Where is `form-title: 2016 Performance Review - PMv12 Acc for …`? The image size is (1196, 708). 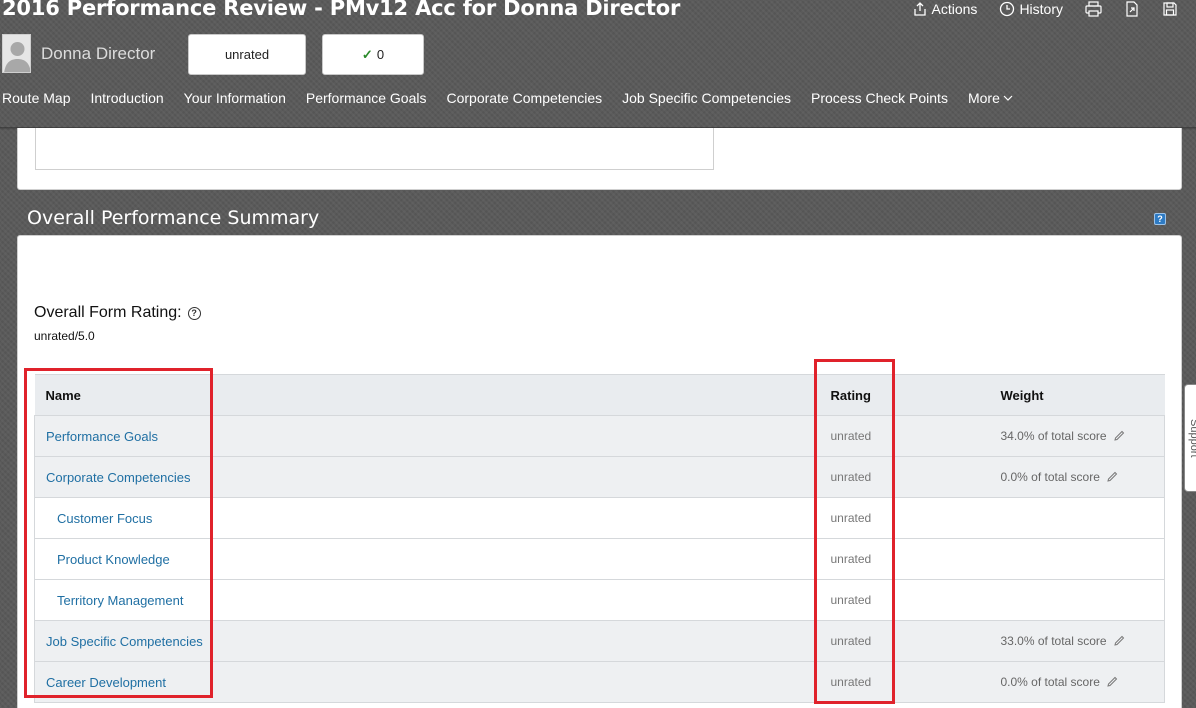
form-title: 2016 Performance Review - PMv12 Acc for … is located at coordinates (341, 10).